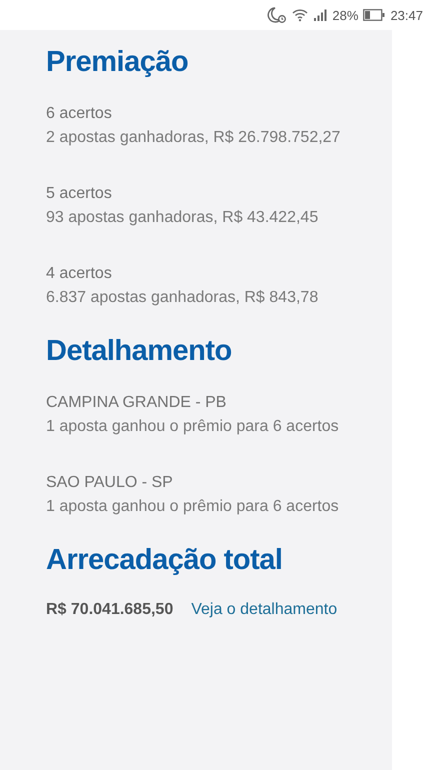 This screenshot has height=770, width=433. What do you see at coordinates (110, 483) in the screenshot?
I see `item-heading: SAO PAULO - SP` at bounding box center [110, 483].